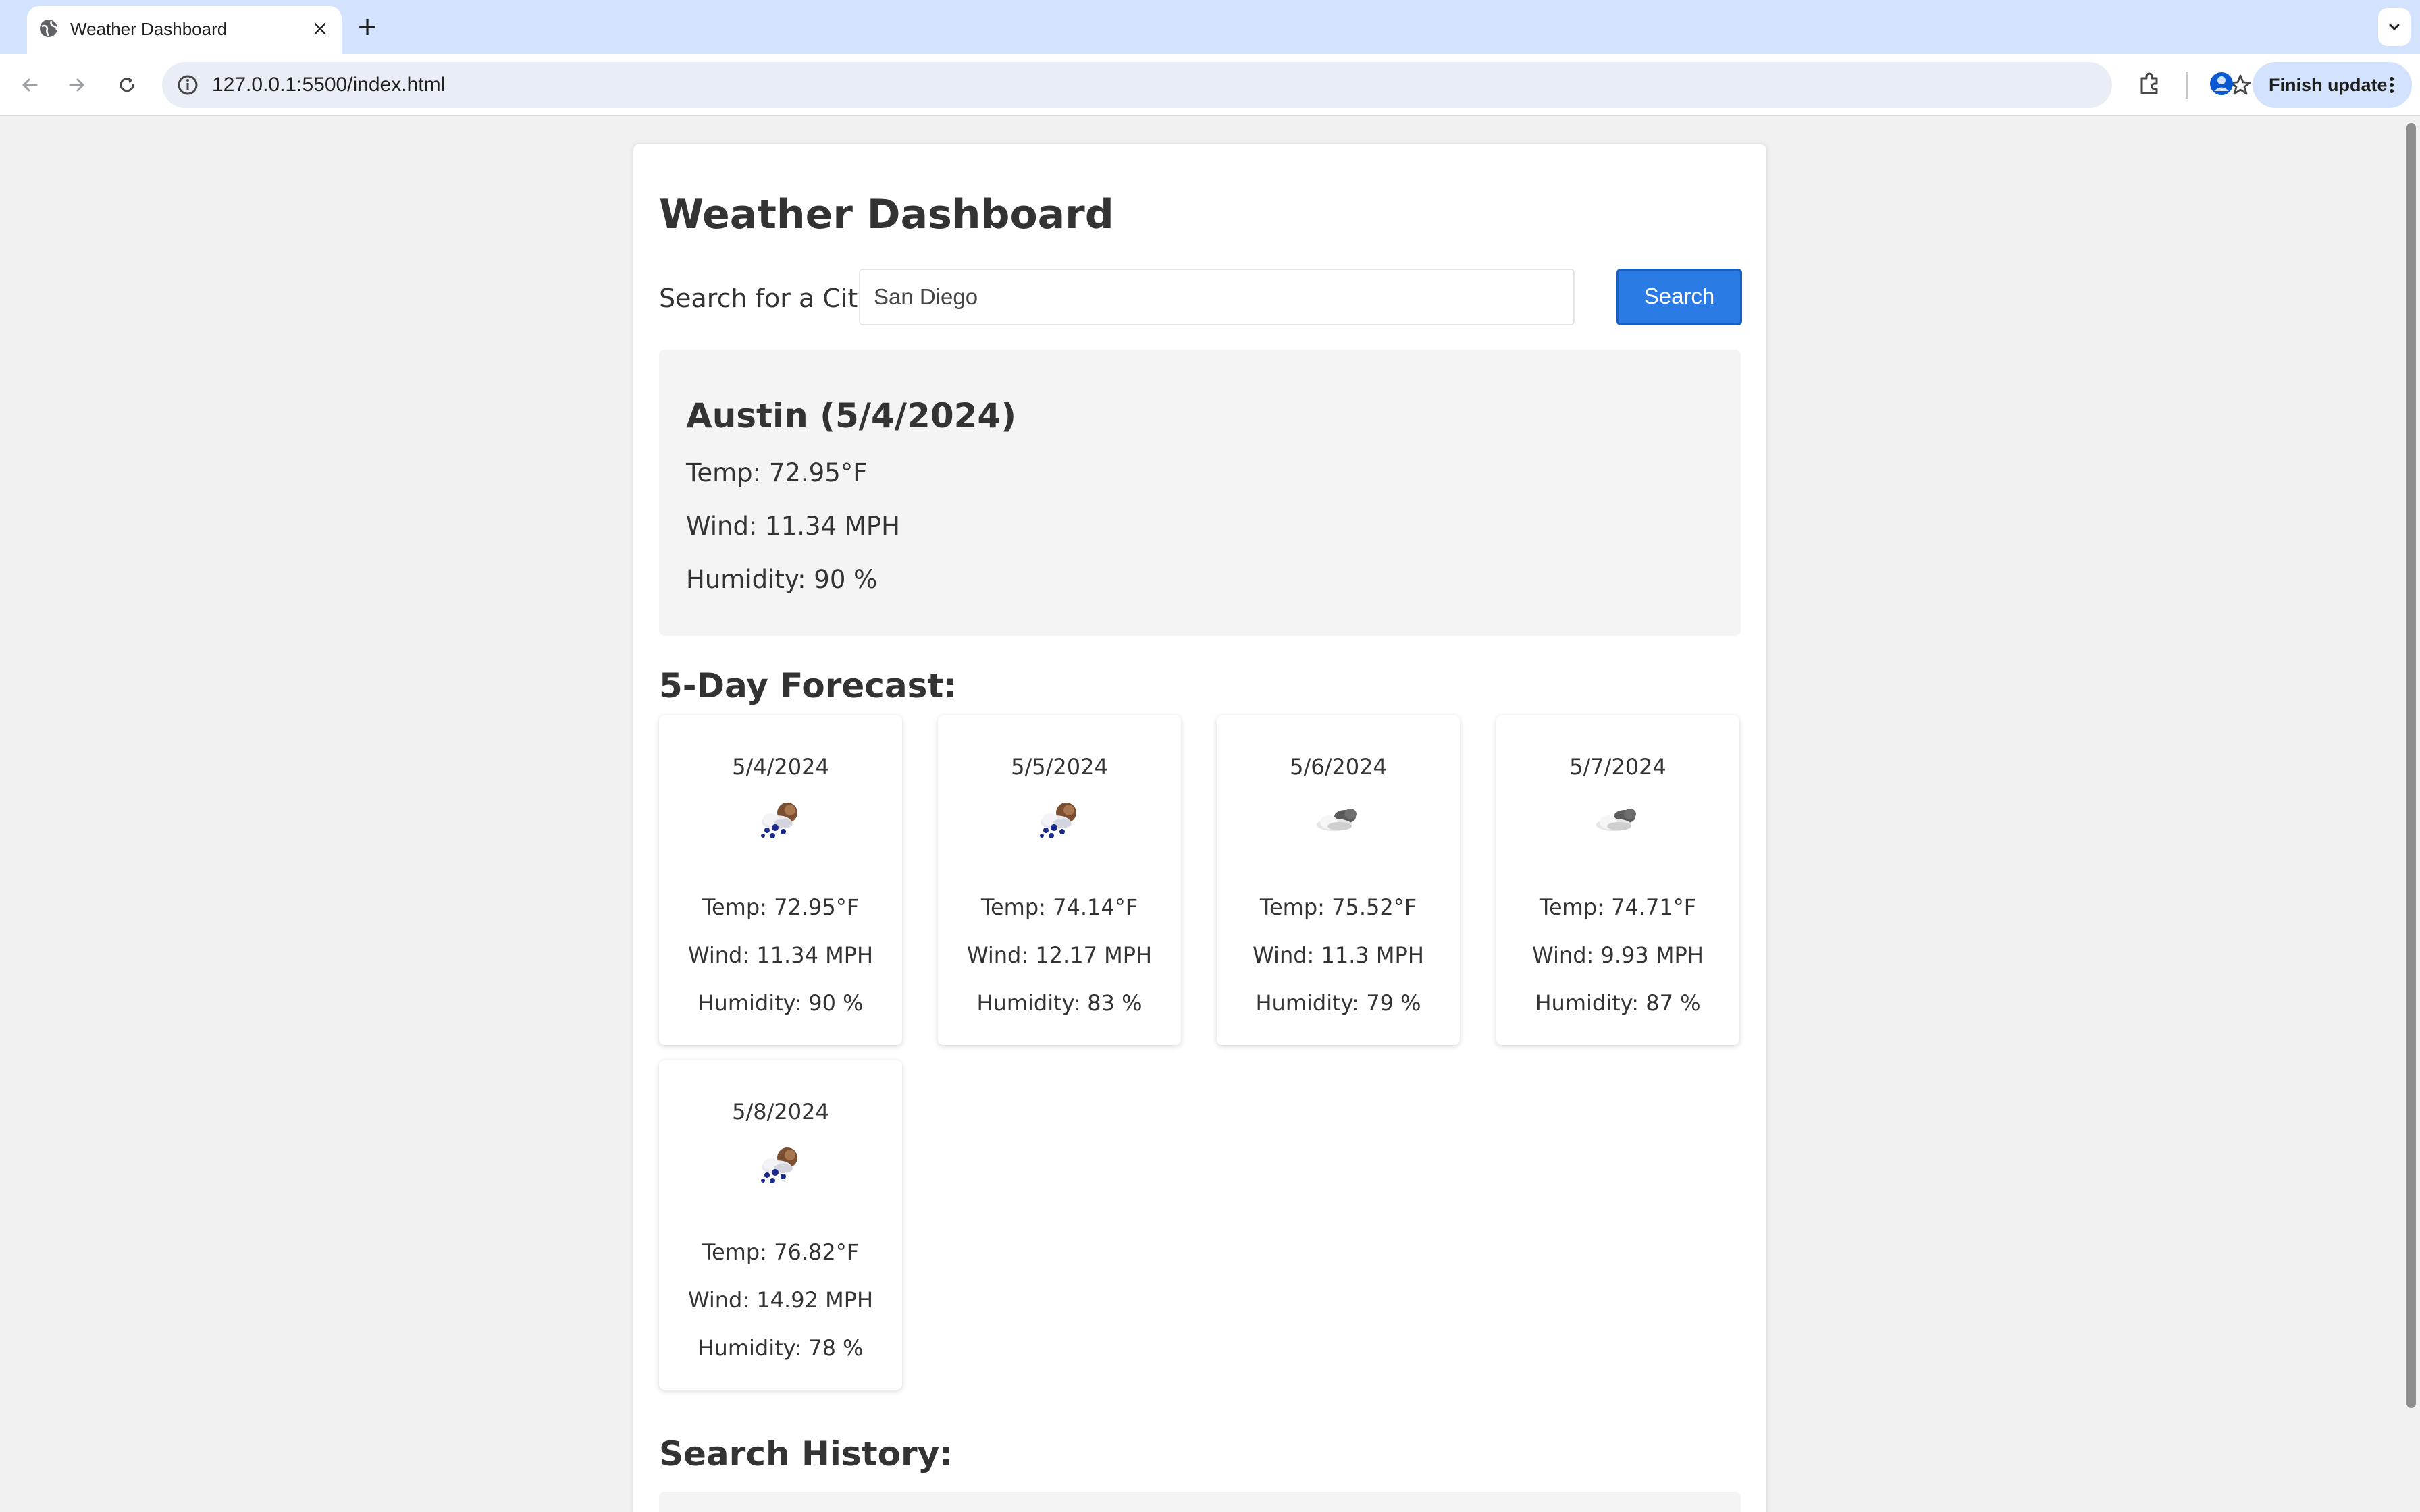 The height and width of the screenshot is (1512, 2420). Describe the element at coordinates (1059, 907) in the screenshot. I see `forecast-temp: Temp: 74.14°F` at that location.